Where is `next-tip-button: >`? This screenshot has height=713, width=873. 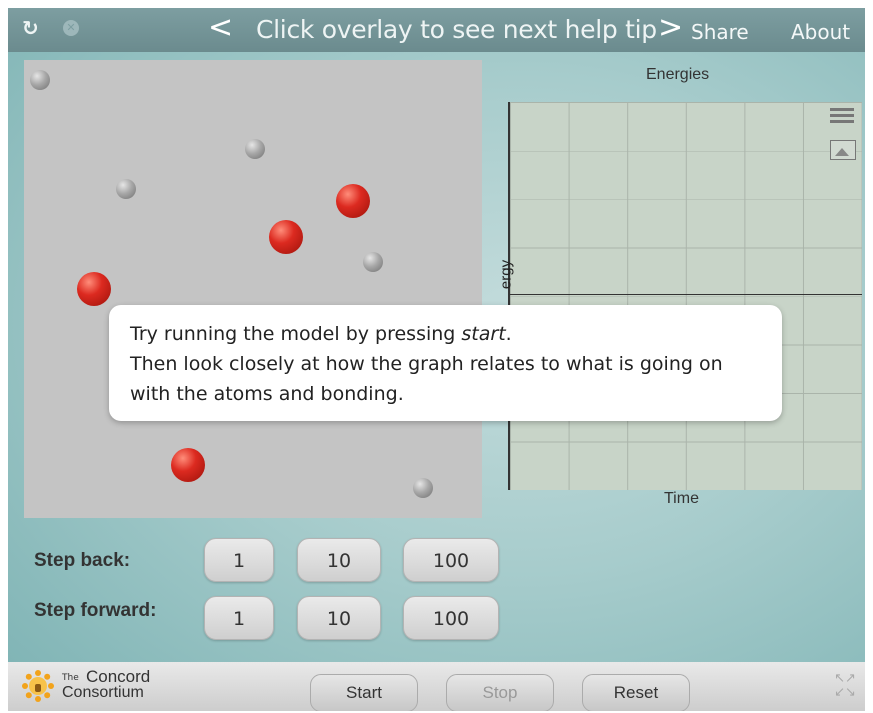
next-tip-button: > is located at coordinates (670, 28).